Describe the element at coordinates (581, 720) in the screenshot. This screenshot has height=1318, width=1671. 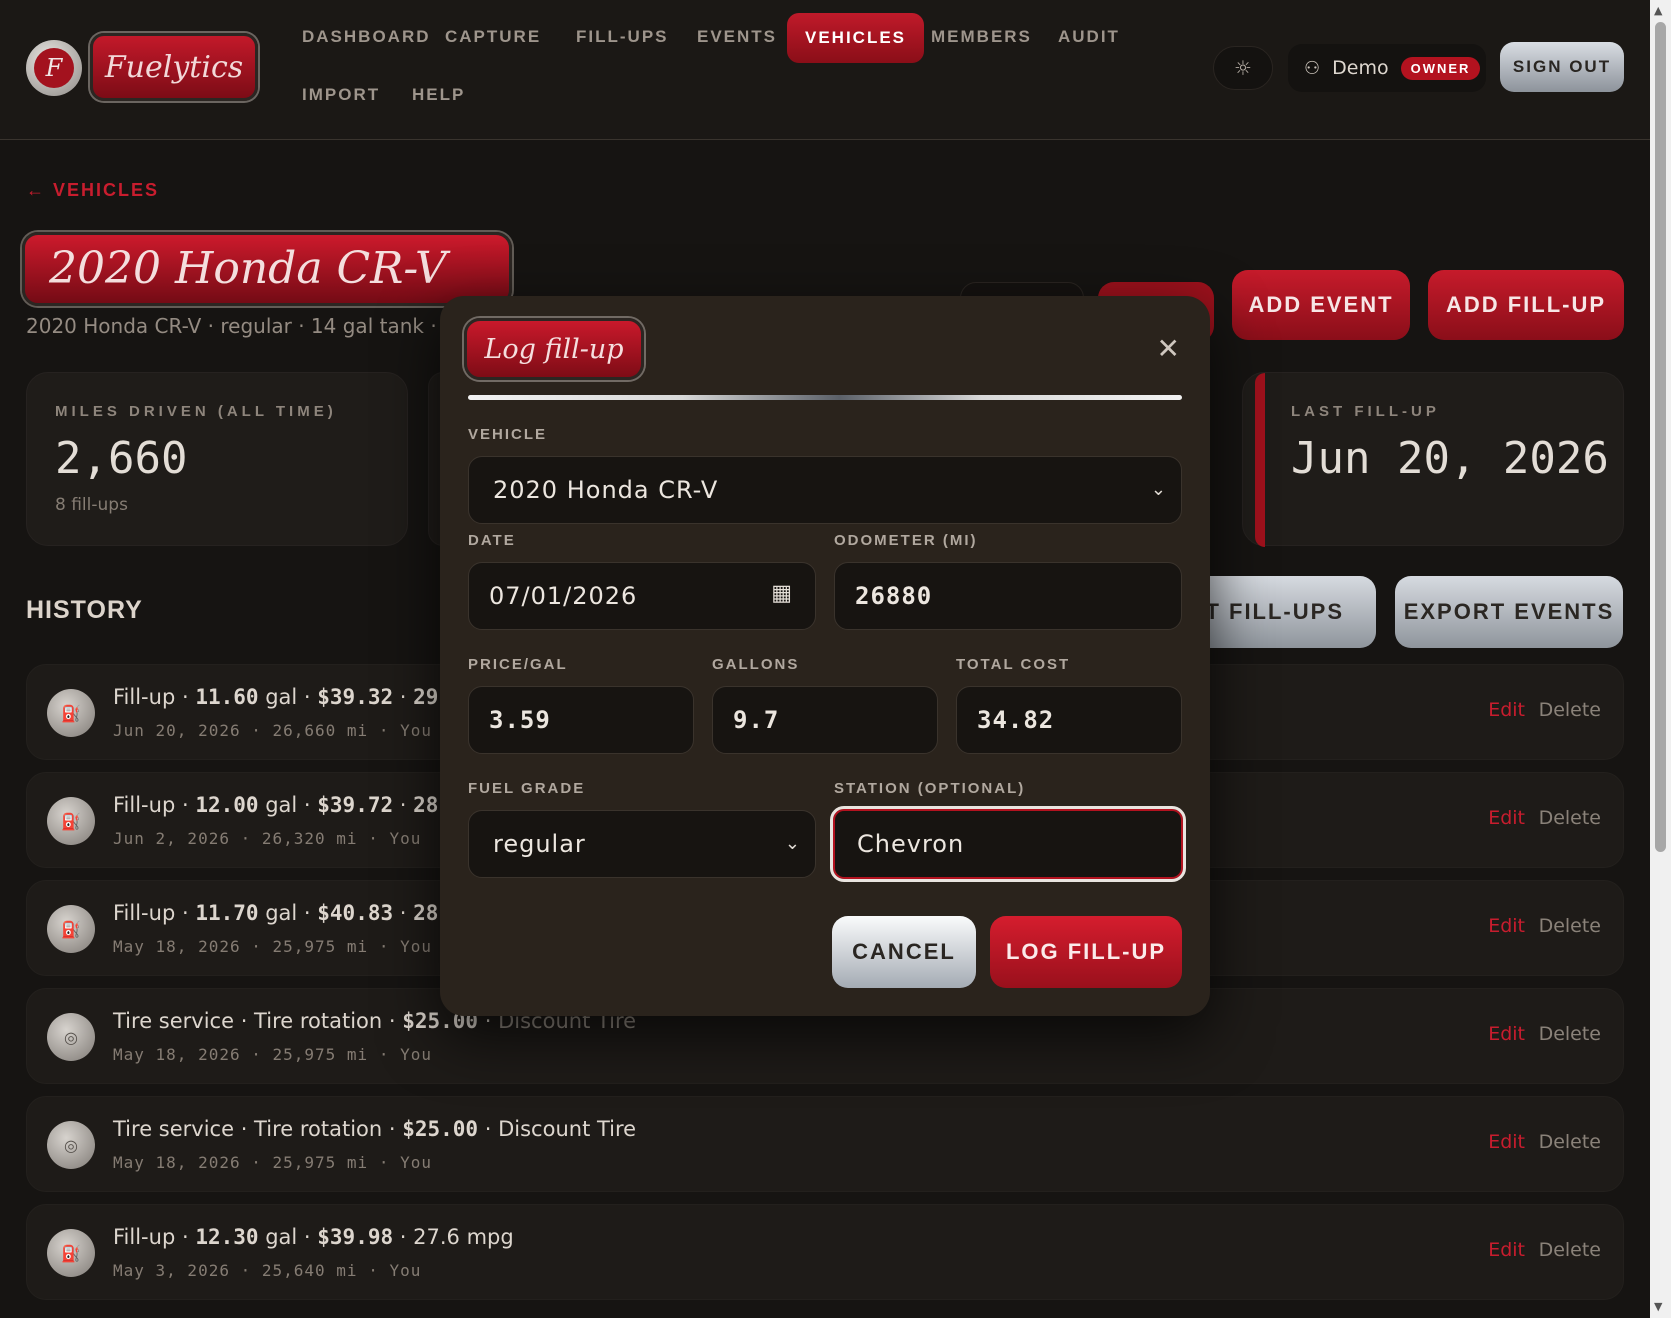
I see `price-per-gallon-input: 3.59` at that location.